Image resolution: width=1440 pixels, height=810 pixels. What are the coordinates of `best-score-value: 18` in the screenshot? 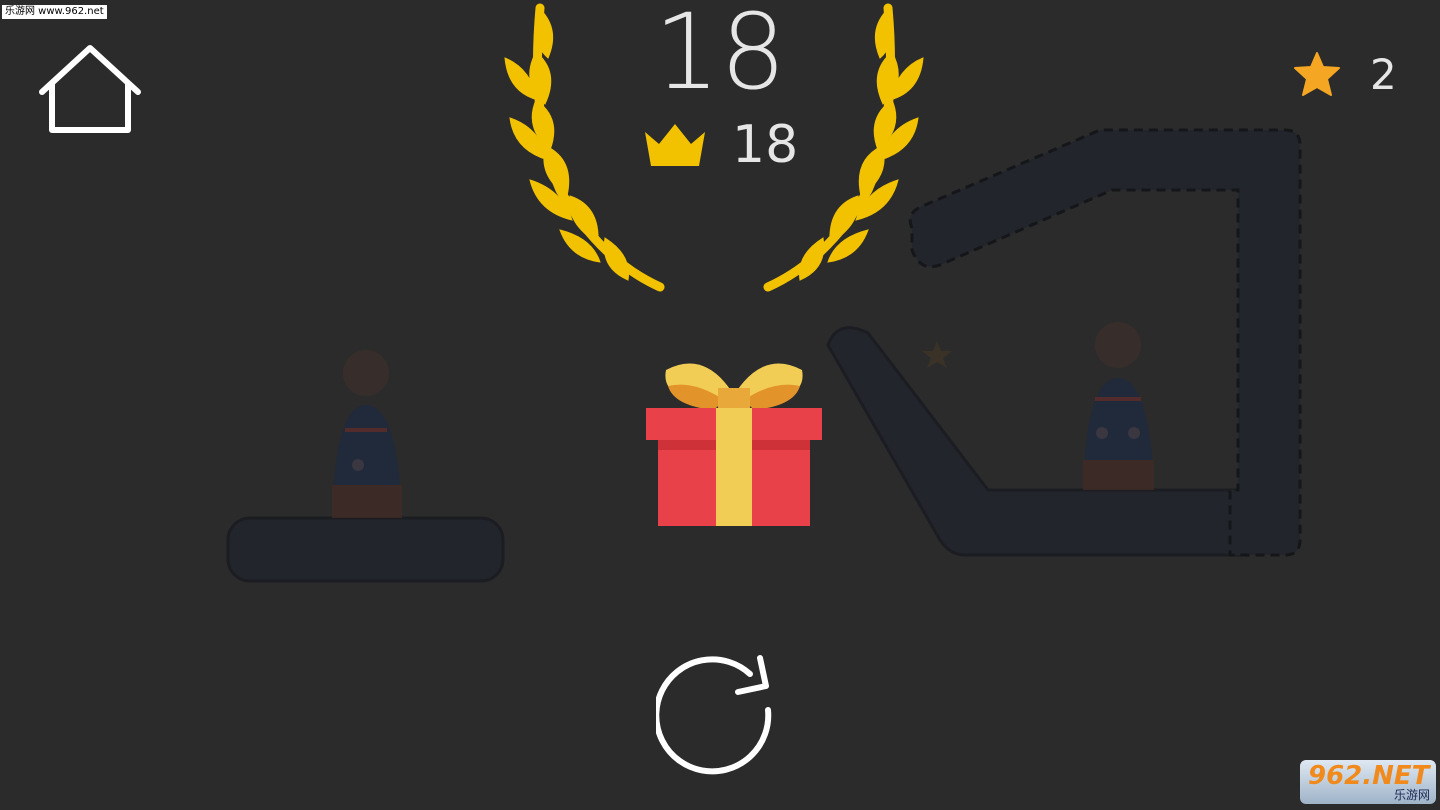 It's located at (765, 145).